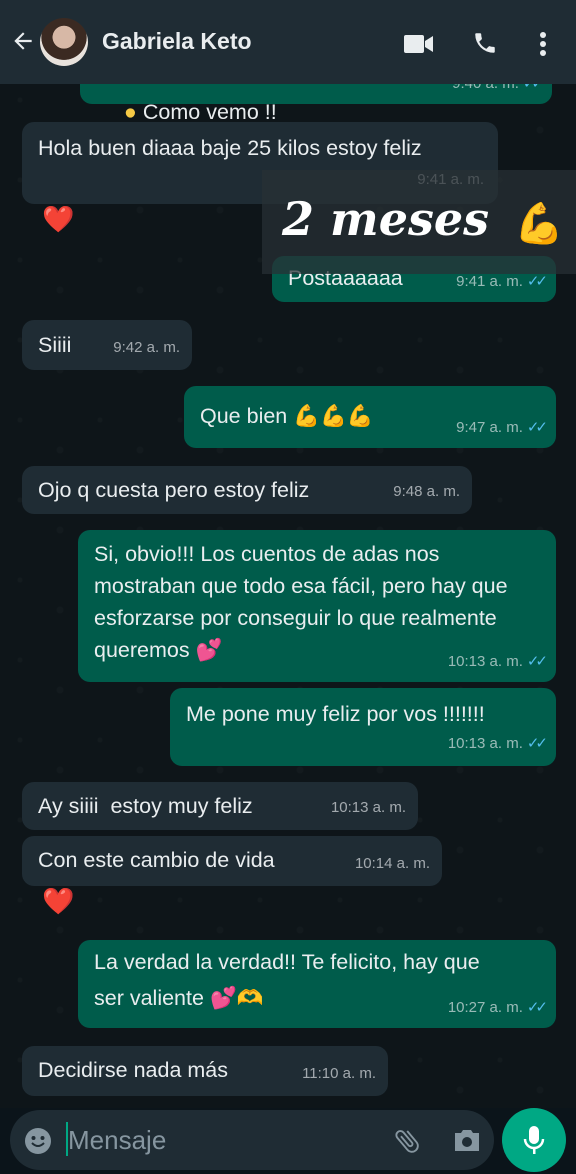  I want to click on message-text: Que bien 💪💪💪, so click(287, 416).